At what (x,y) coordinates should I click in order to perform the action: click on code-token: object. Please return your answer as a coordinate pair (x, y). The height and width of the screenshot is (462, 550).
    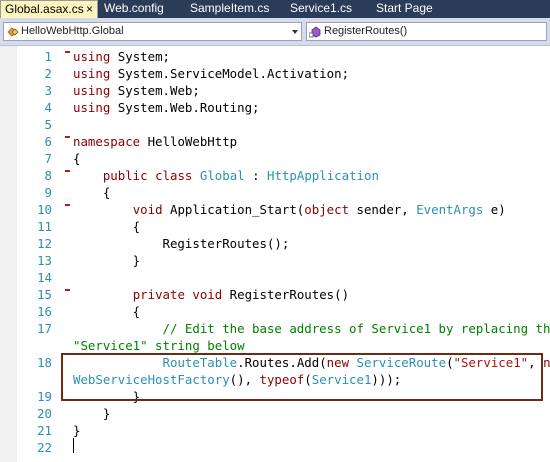
    Looking at the image, I should click on (327, 209).